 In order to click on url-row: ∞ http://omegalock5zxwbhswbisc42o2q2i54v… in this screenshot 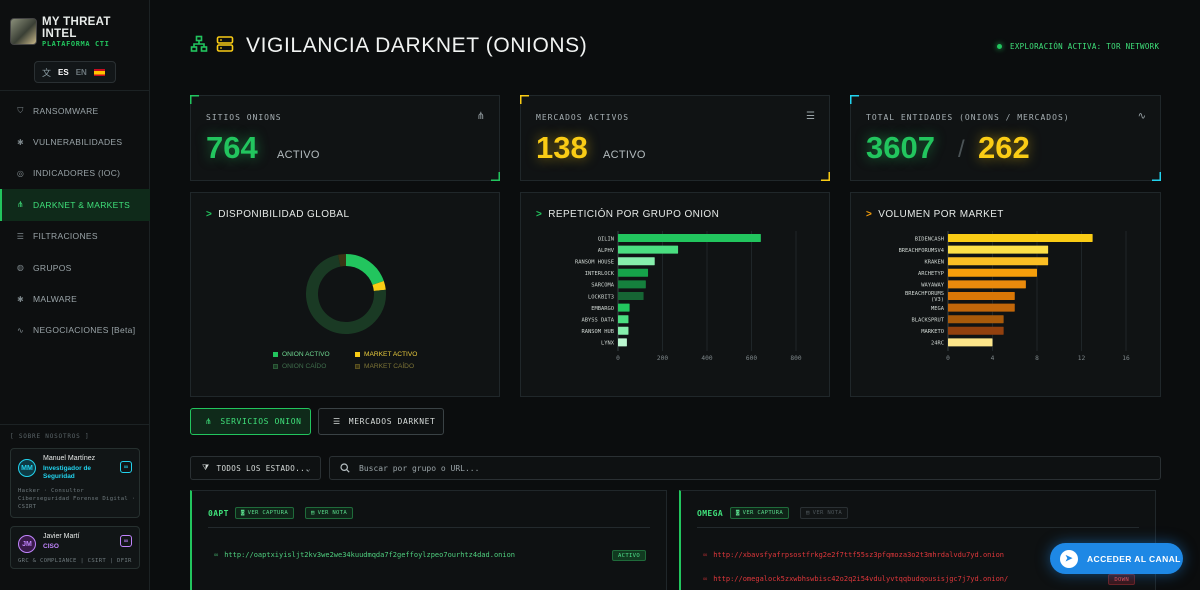, I will do `click(855, 579)`.